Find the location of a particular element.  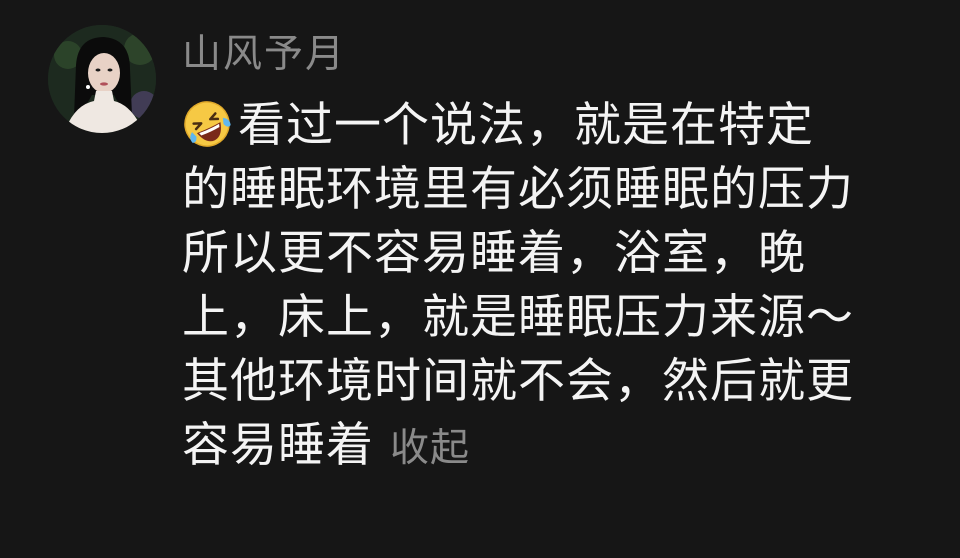

comment-line: 的睡眠环境里有必须睡眠的压力 is located at coordinates (518, 189).